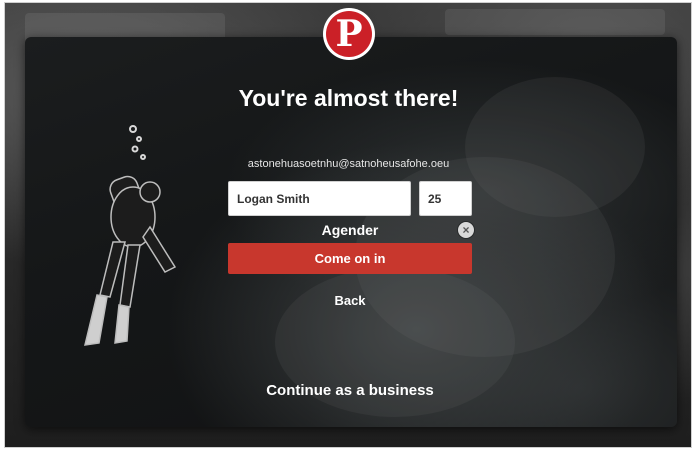  I want to click on pinterest-logo: P, so click(349, 34).